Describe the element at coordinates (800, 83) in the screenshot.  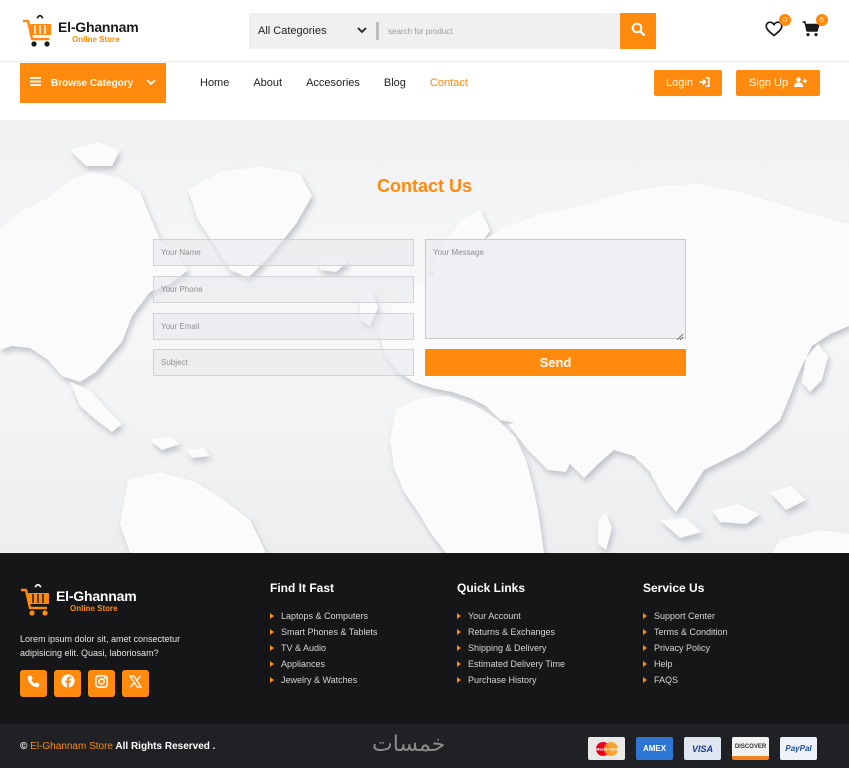
I see `user-plus-icon` at that location.